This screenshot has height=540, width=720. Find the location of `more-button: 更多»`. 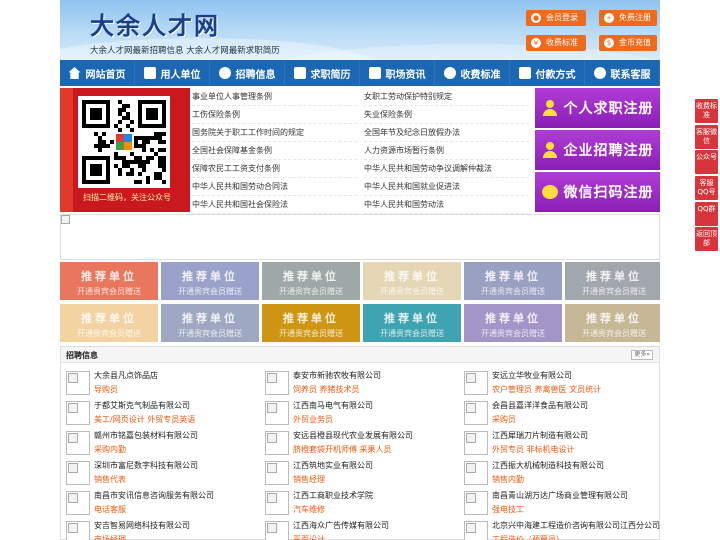

more-button: 更多» is located at coordinates (642, 355).